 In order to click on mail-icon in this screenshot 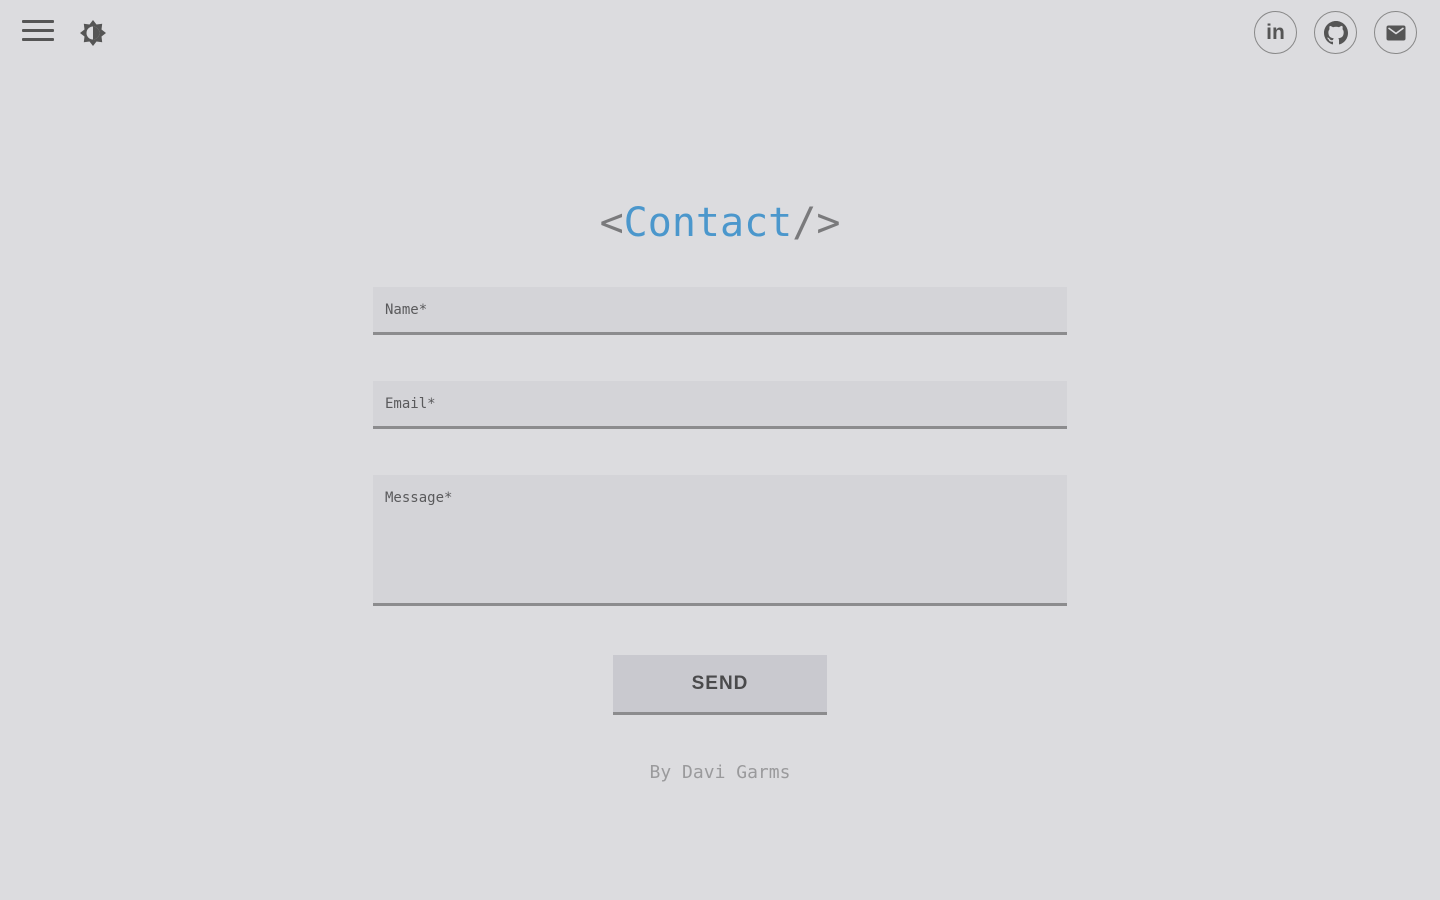, I will do `click(1395, 32)`.